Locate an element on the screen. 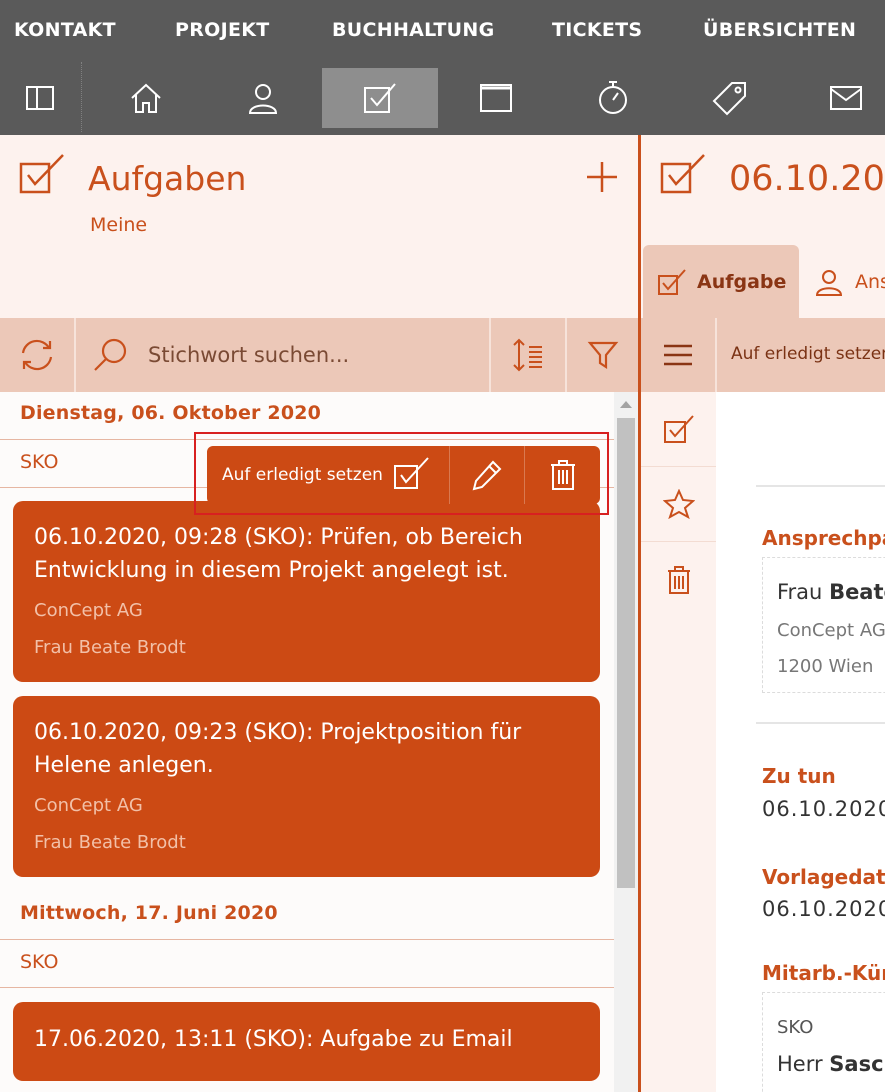 The width and height of the screenshot is (885, 1092). time-tracking-button is located at coordinates (613, 98).